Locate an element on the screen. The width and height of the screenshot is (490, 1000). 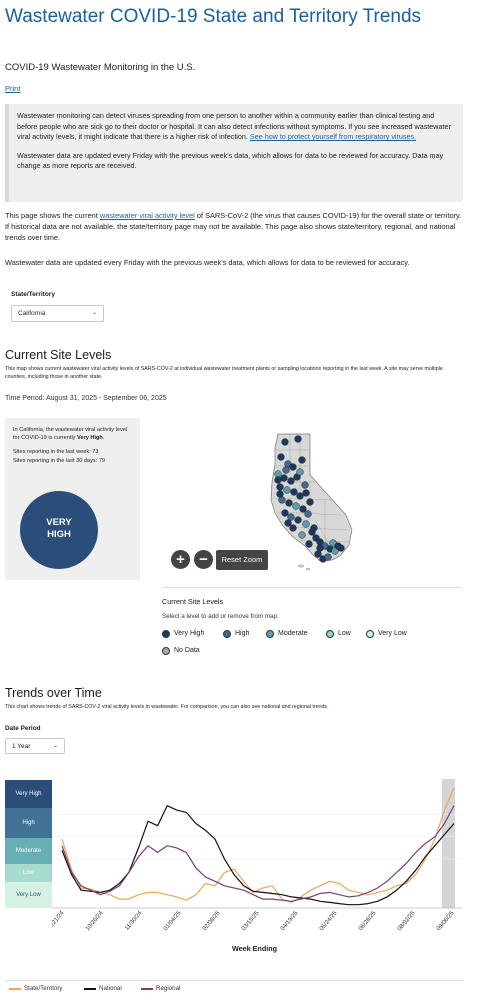
chart-legend: State/Territory National Regional is located at coordinates (234, 988).